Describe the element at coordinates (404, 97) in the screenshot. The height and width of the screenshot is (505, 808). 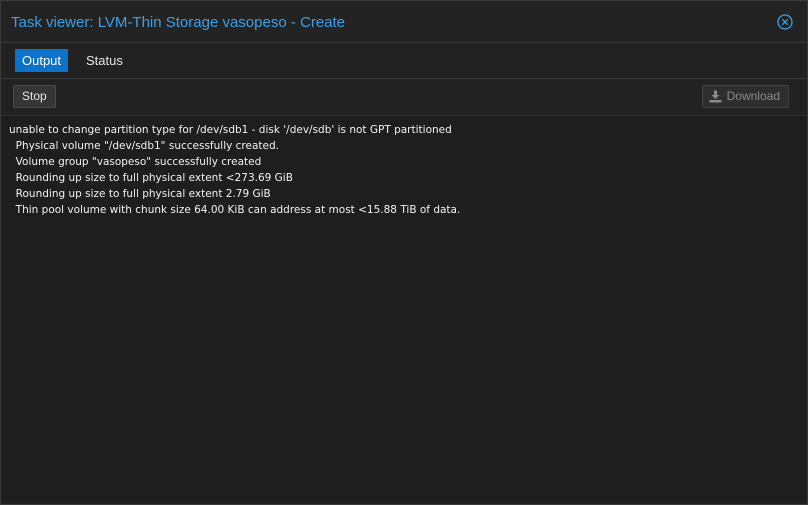
I see `toolbar: Stop Download` at that location.